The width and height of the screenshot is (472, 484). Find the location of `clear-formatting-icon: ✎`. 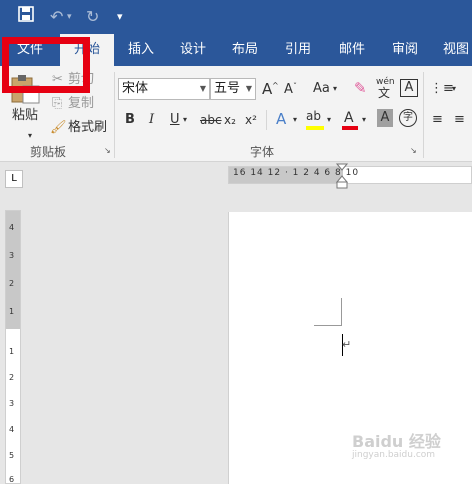

clear-formatting-icon: ✎ is located at coordinates (360, 88).